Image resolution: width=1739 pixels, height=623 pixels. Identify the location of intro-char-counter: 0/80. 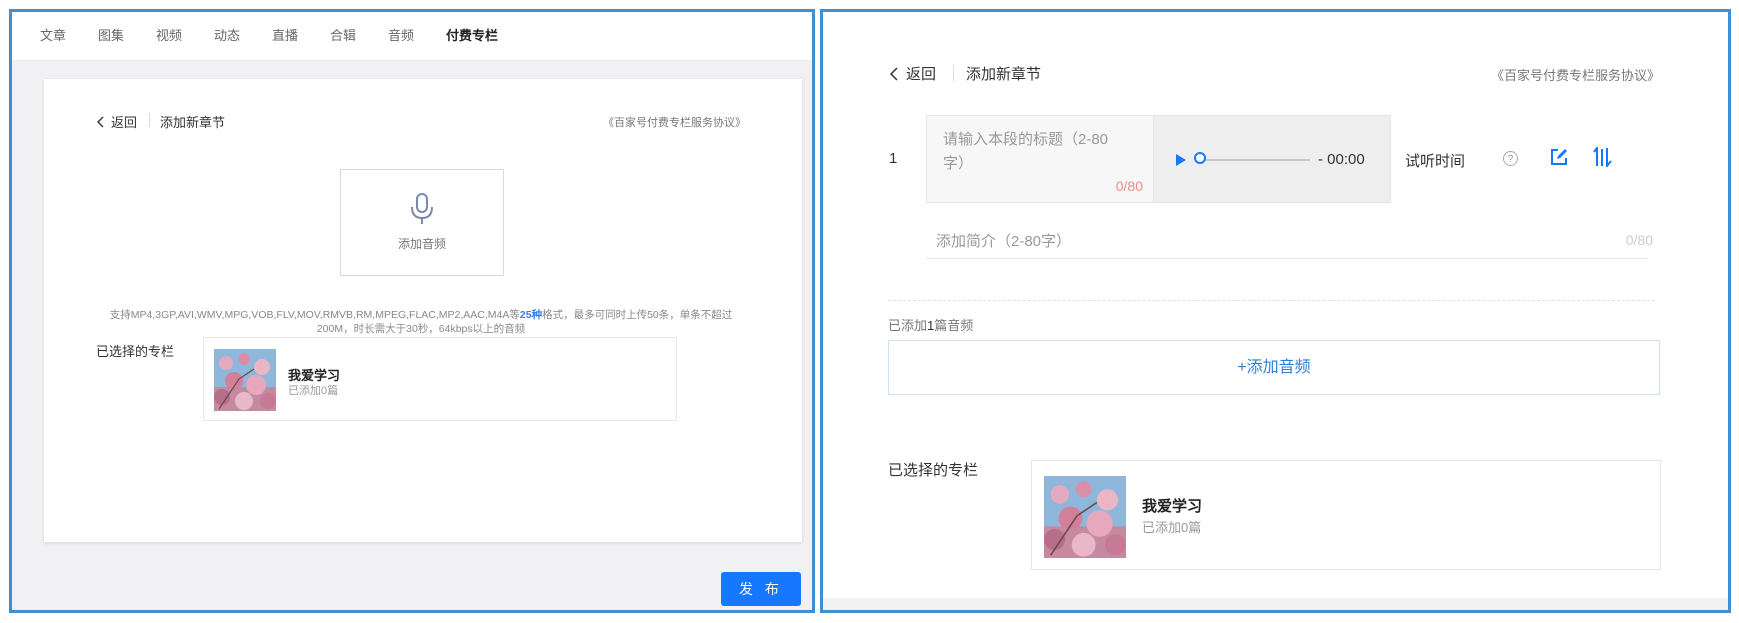
(1639, 240).